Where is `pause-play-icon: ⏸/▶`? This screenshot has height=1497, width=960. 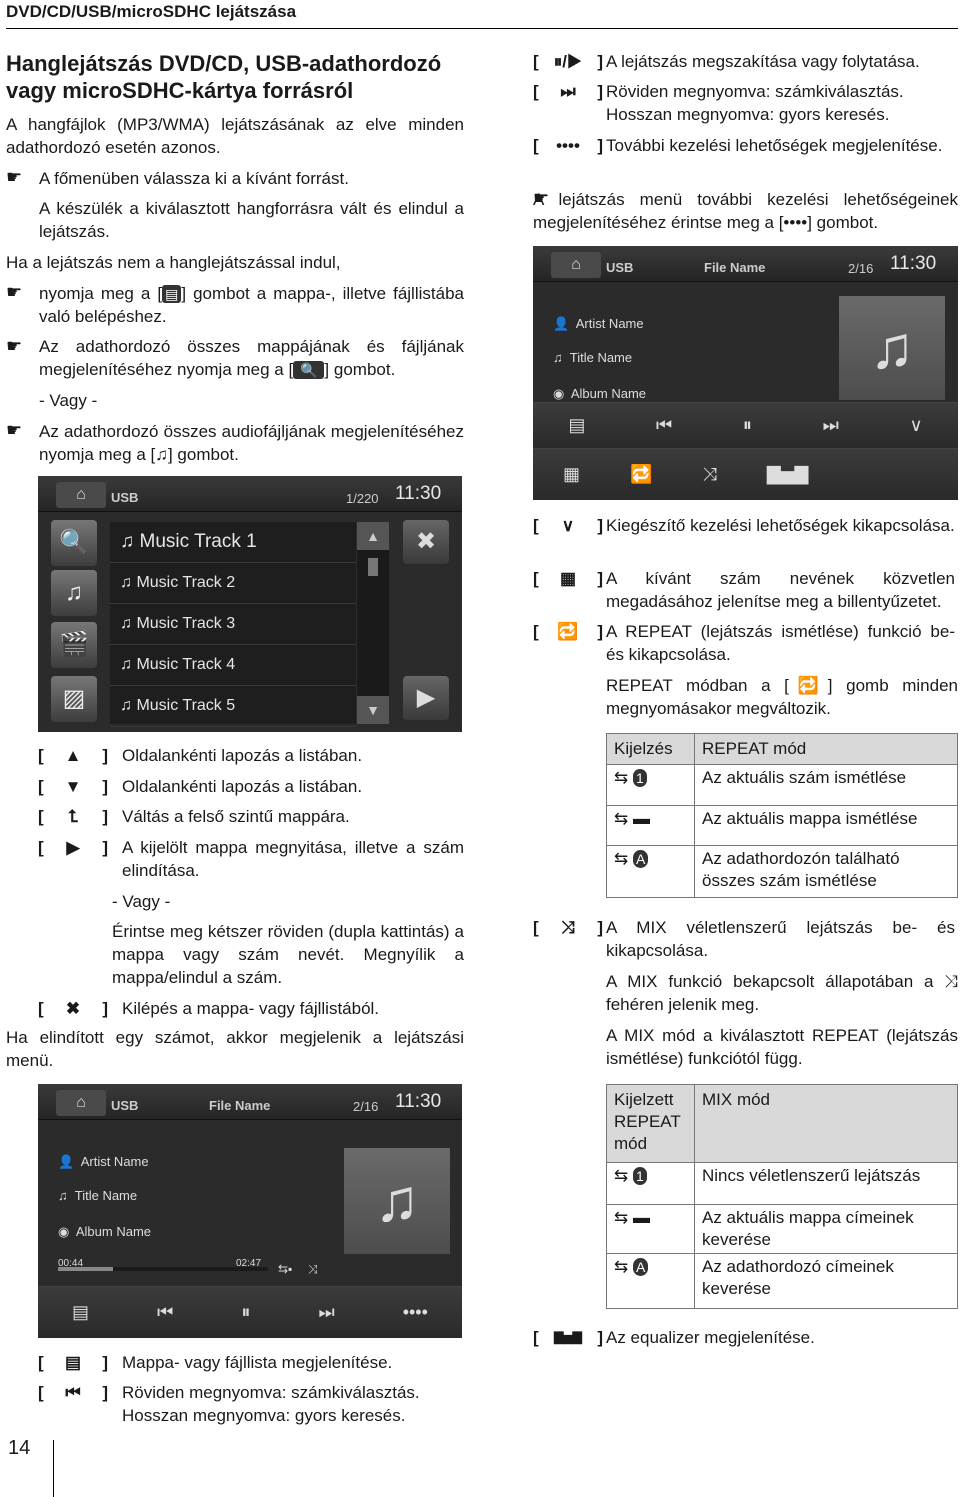
pause-play-icon: ⏸/▶ is located at coordinates (568, 61).